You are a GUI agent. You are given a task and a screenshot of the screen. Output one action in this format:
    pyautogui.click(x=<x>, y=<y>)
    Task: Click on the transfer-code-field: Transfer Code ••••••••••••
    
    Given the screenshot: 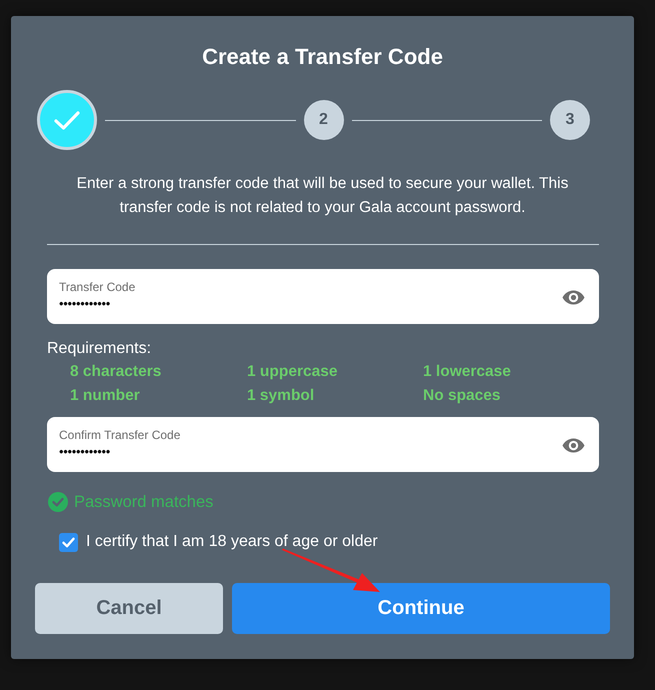 What is the action you would take?
    pyautogui.click(x=323, y=296)
    